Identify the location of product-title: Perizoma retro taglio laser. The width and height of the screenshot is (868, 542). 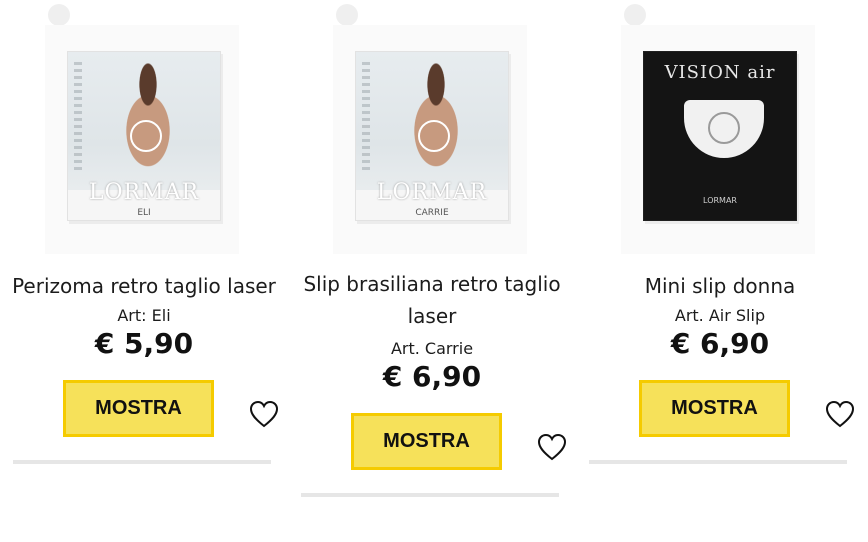
(144, 286).